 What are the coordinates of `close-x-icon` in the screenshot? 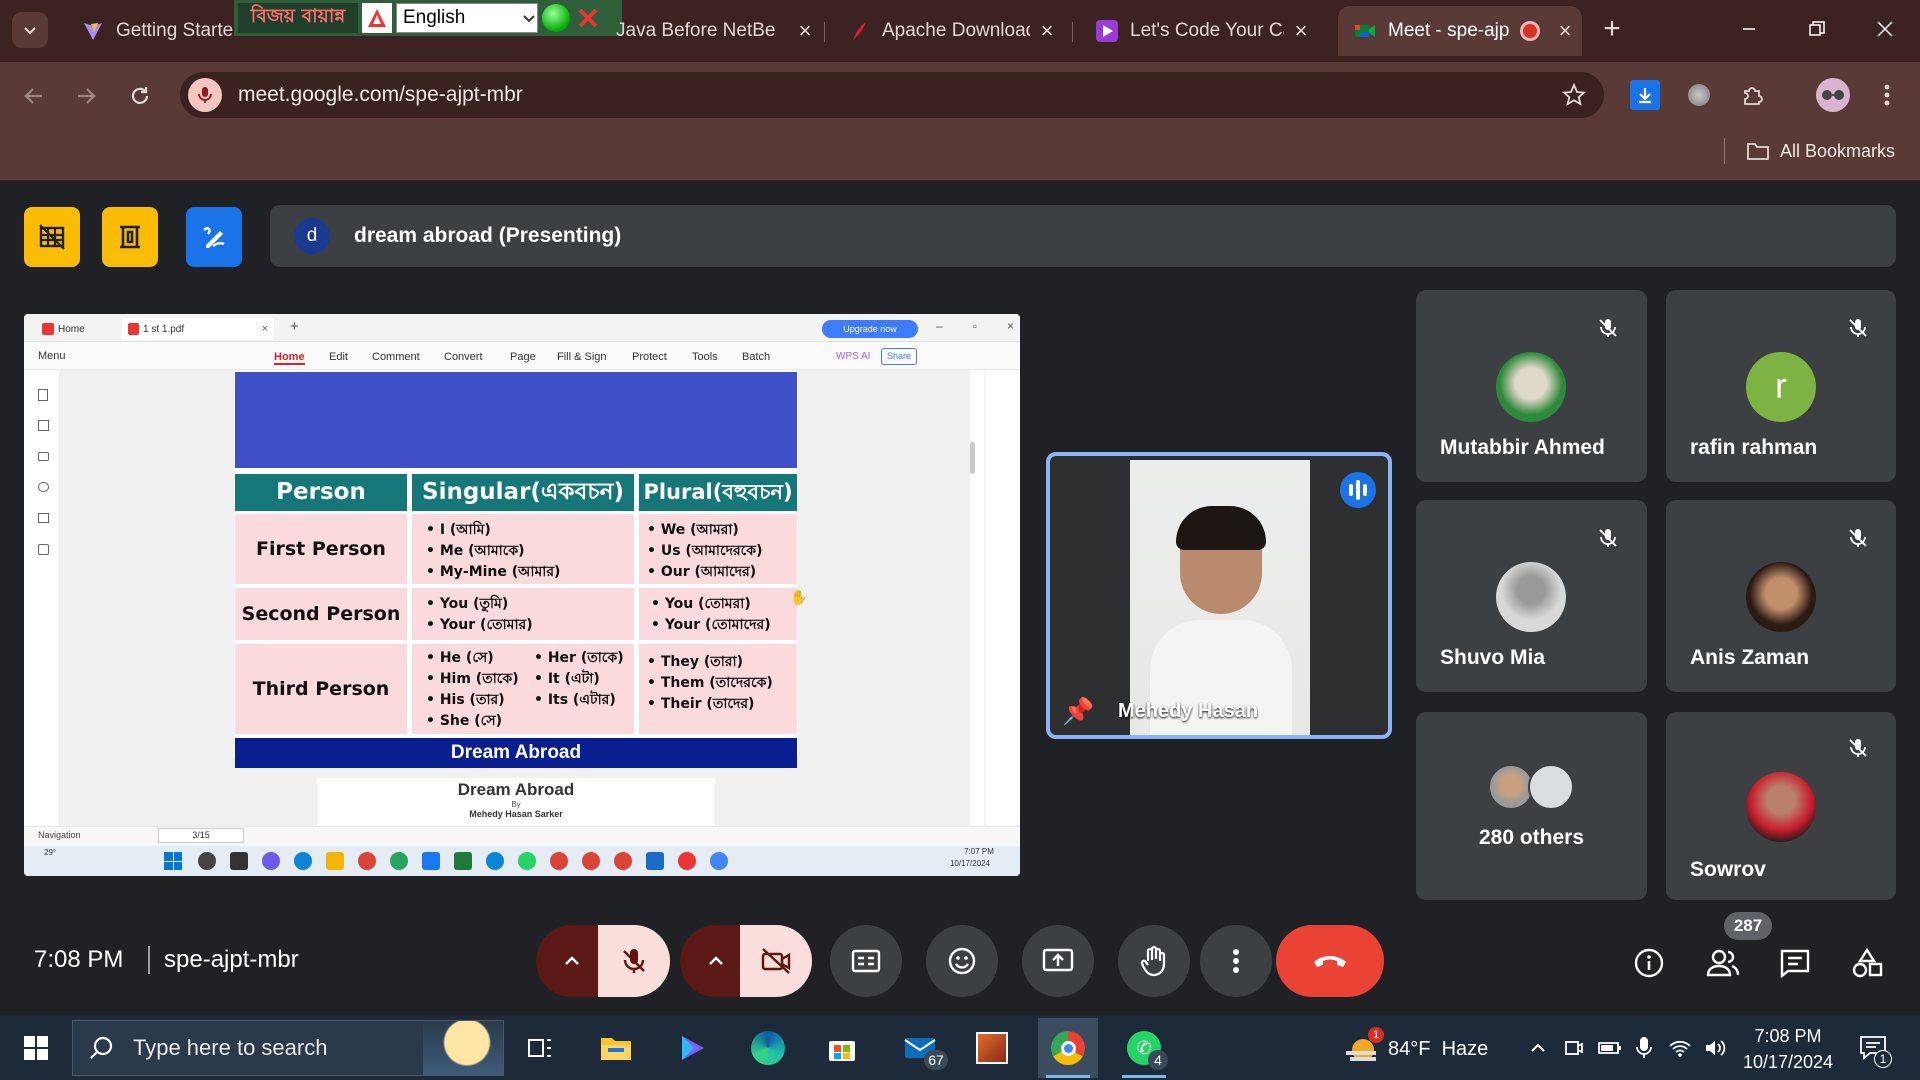 It's located at (588, 18).